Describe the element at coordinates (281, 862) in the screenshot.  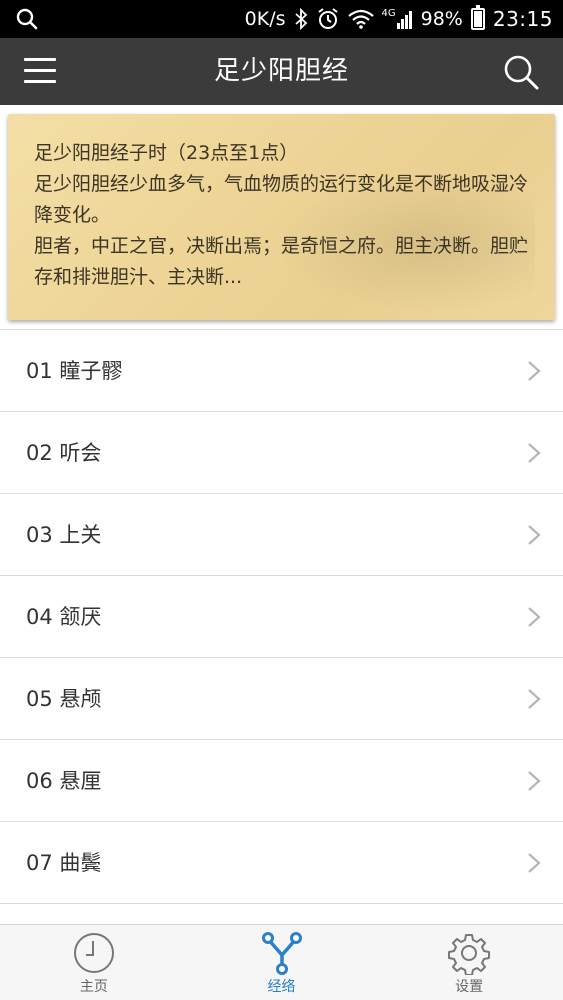
I see `list-item: 07 曲鬓` at that location.